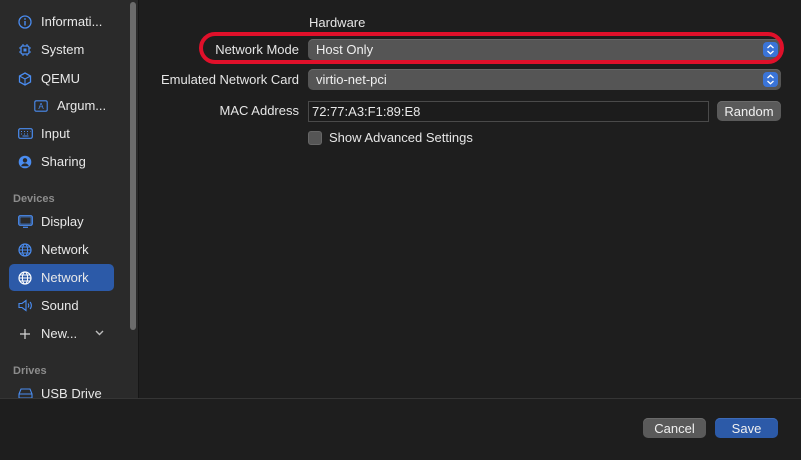  I want to click on sidebar-item-sound: Sound, so click(61, 305).